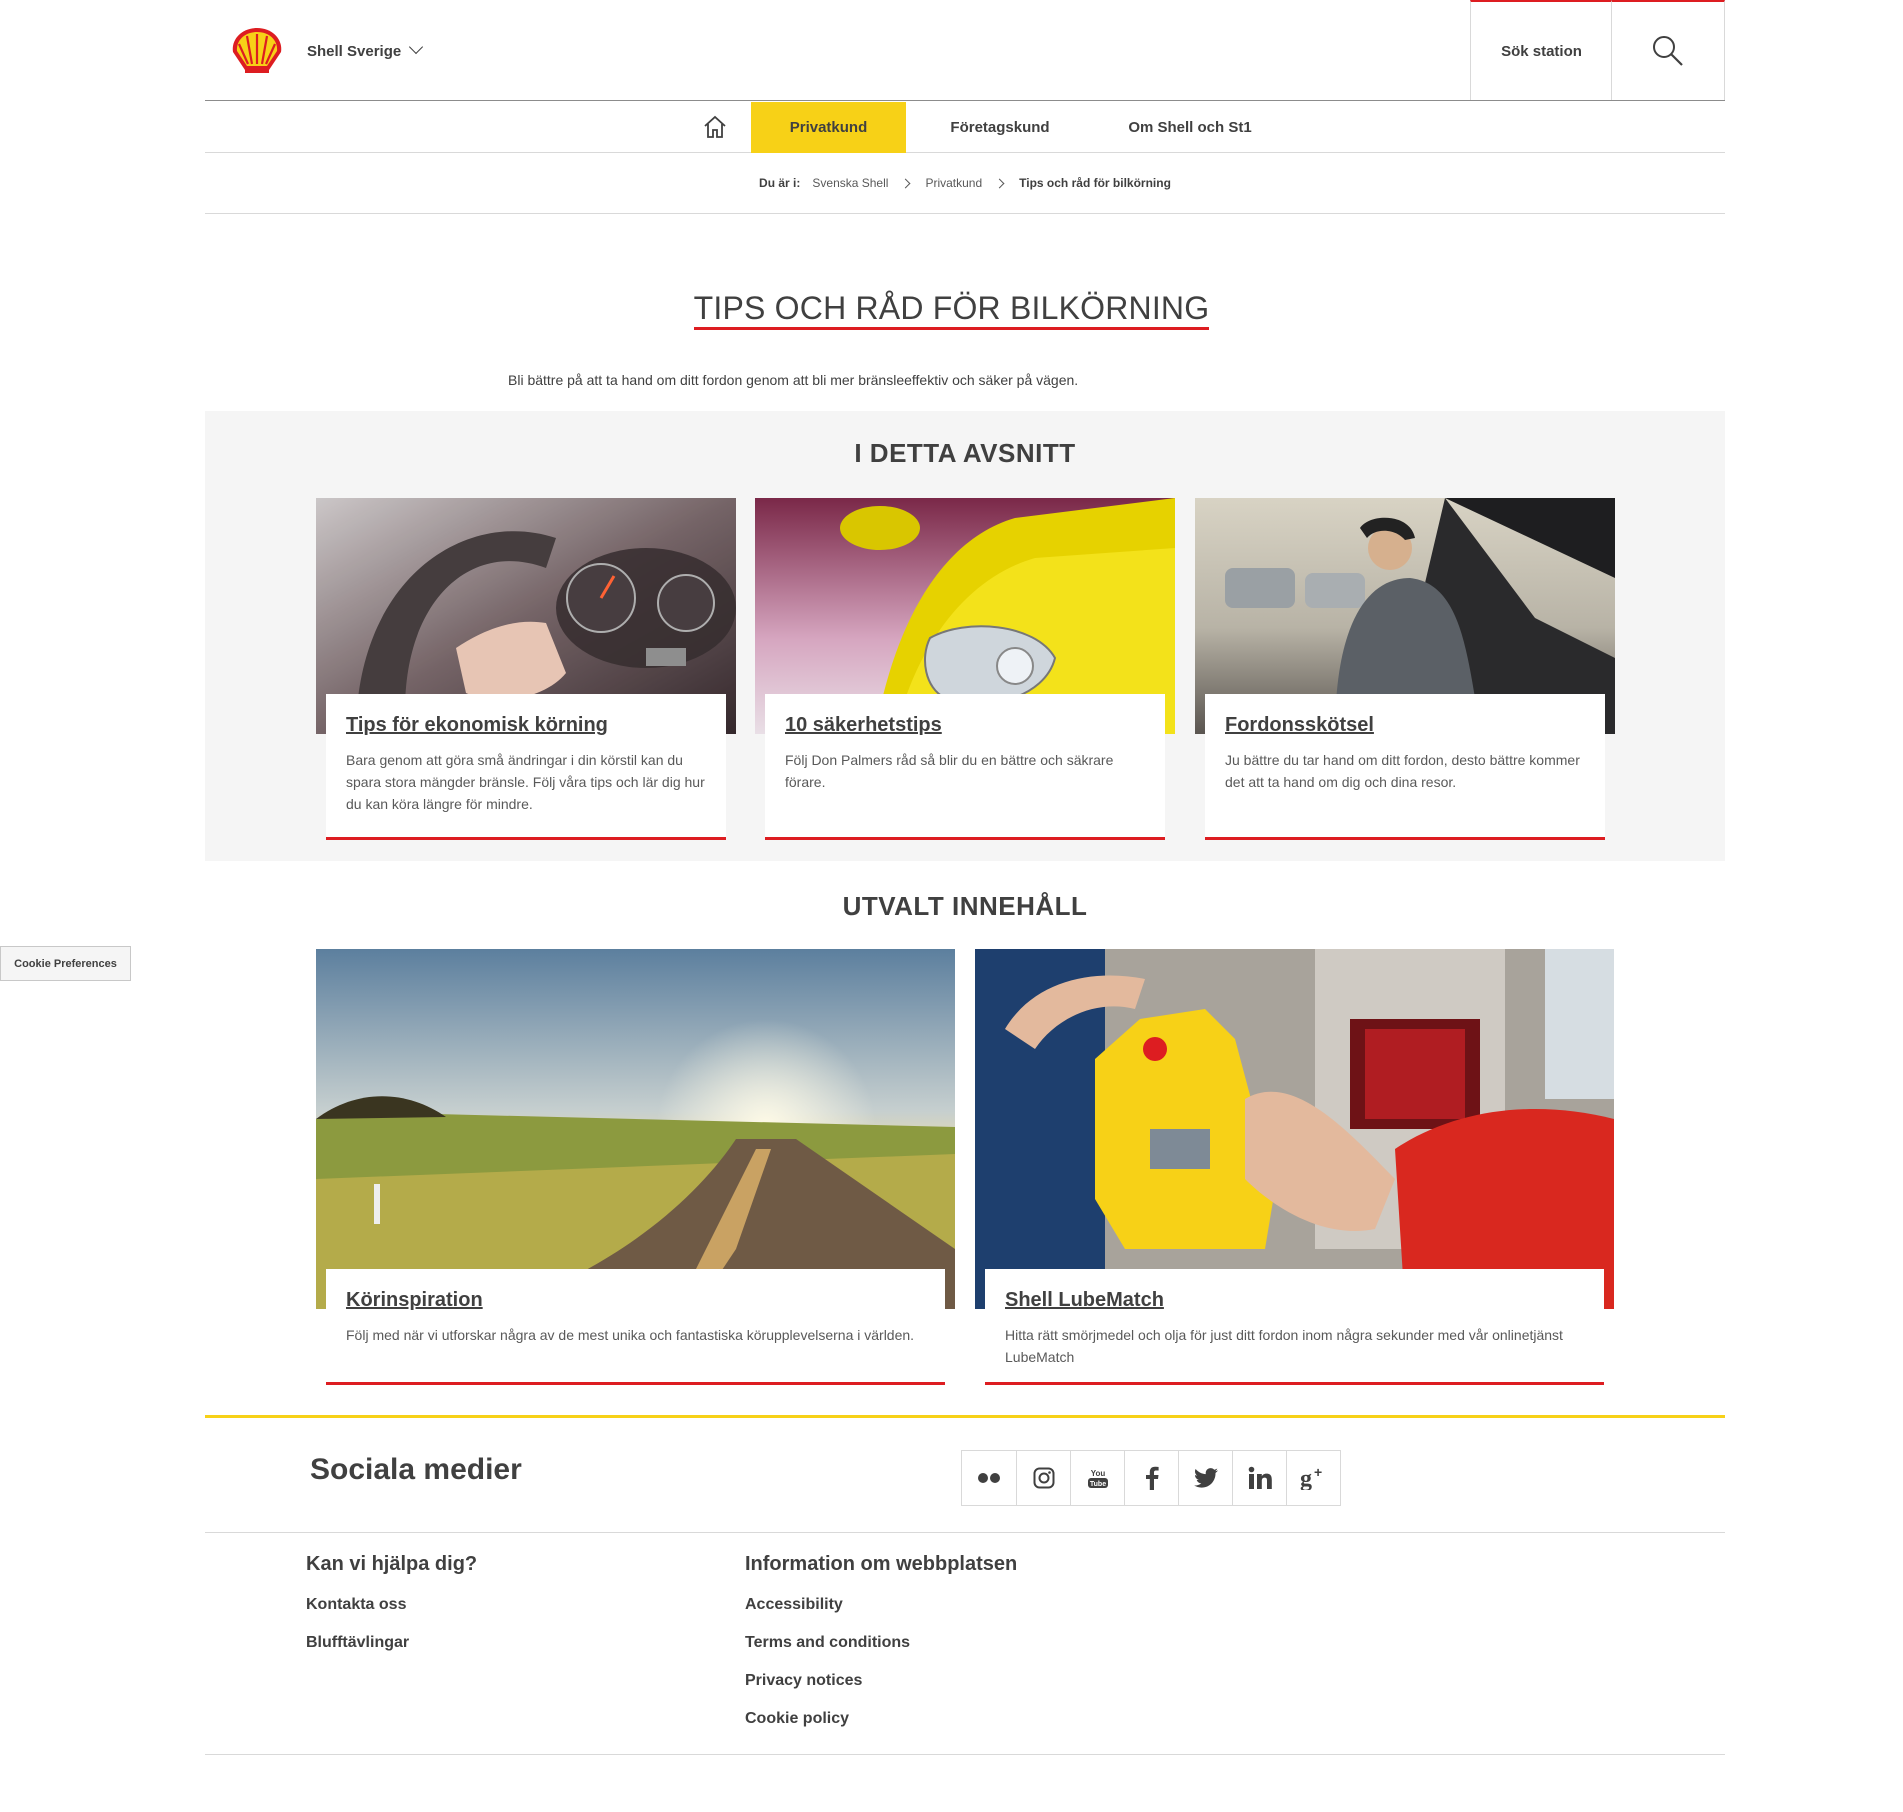 The height and width of the screenshot is (1812, 1903). Describe the element at coordinates (1097, 1473) in the screenshot. I see `svg-text: You` at that location.